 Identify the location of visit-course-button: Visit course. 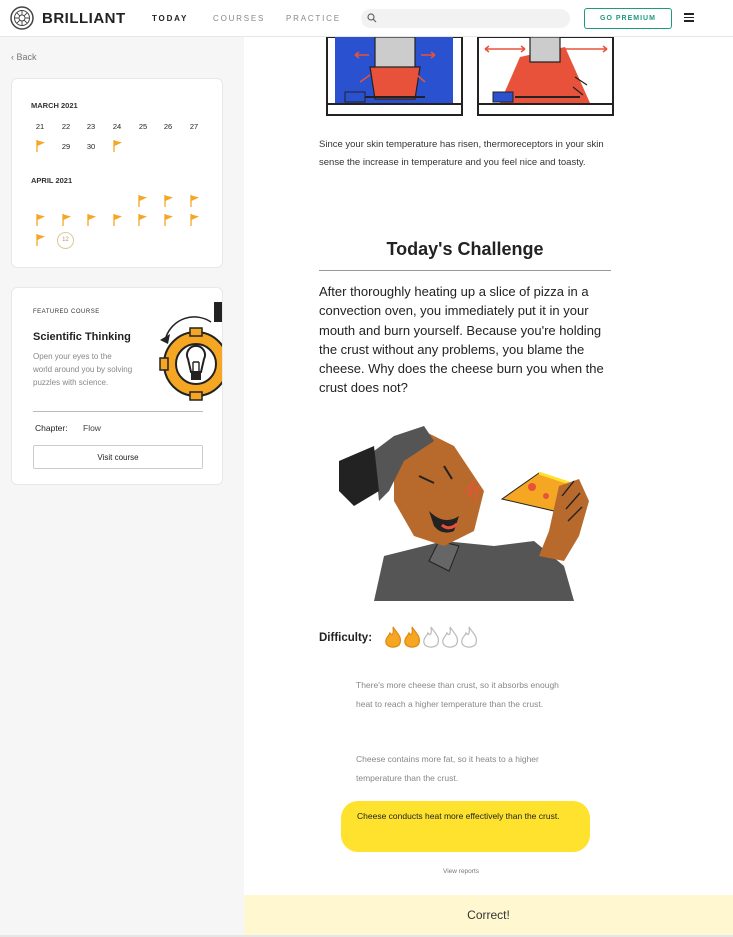
(118, 457).